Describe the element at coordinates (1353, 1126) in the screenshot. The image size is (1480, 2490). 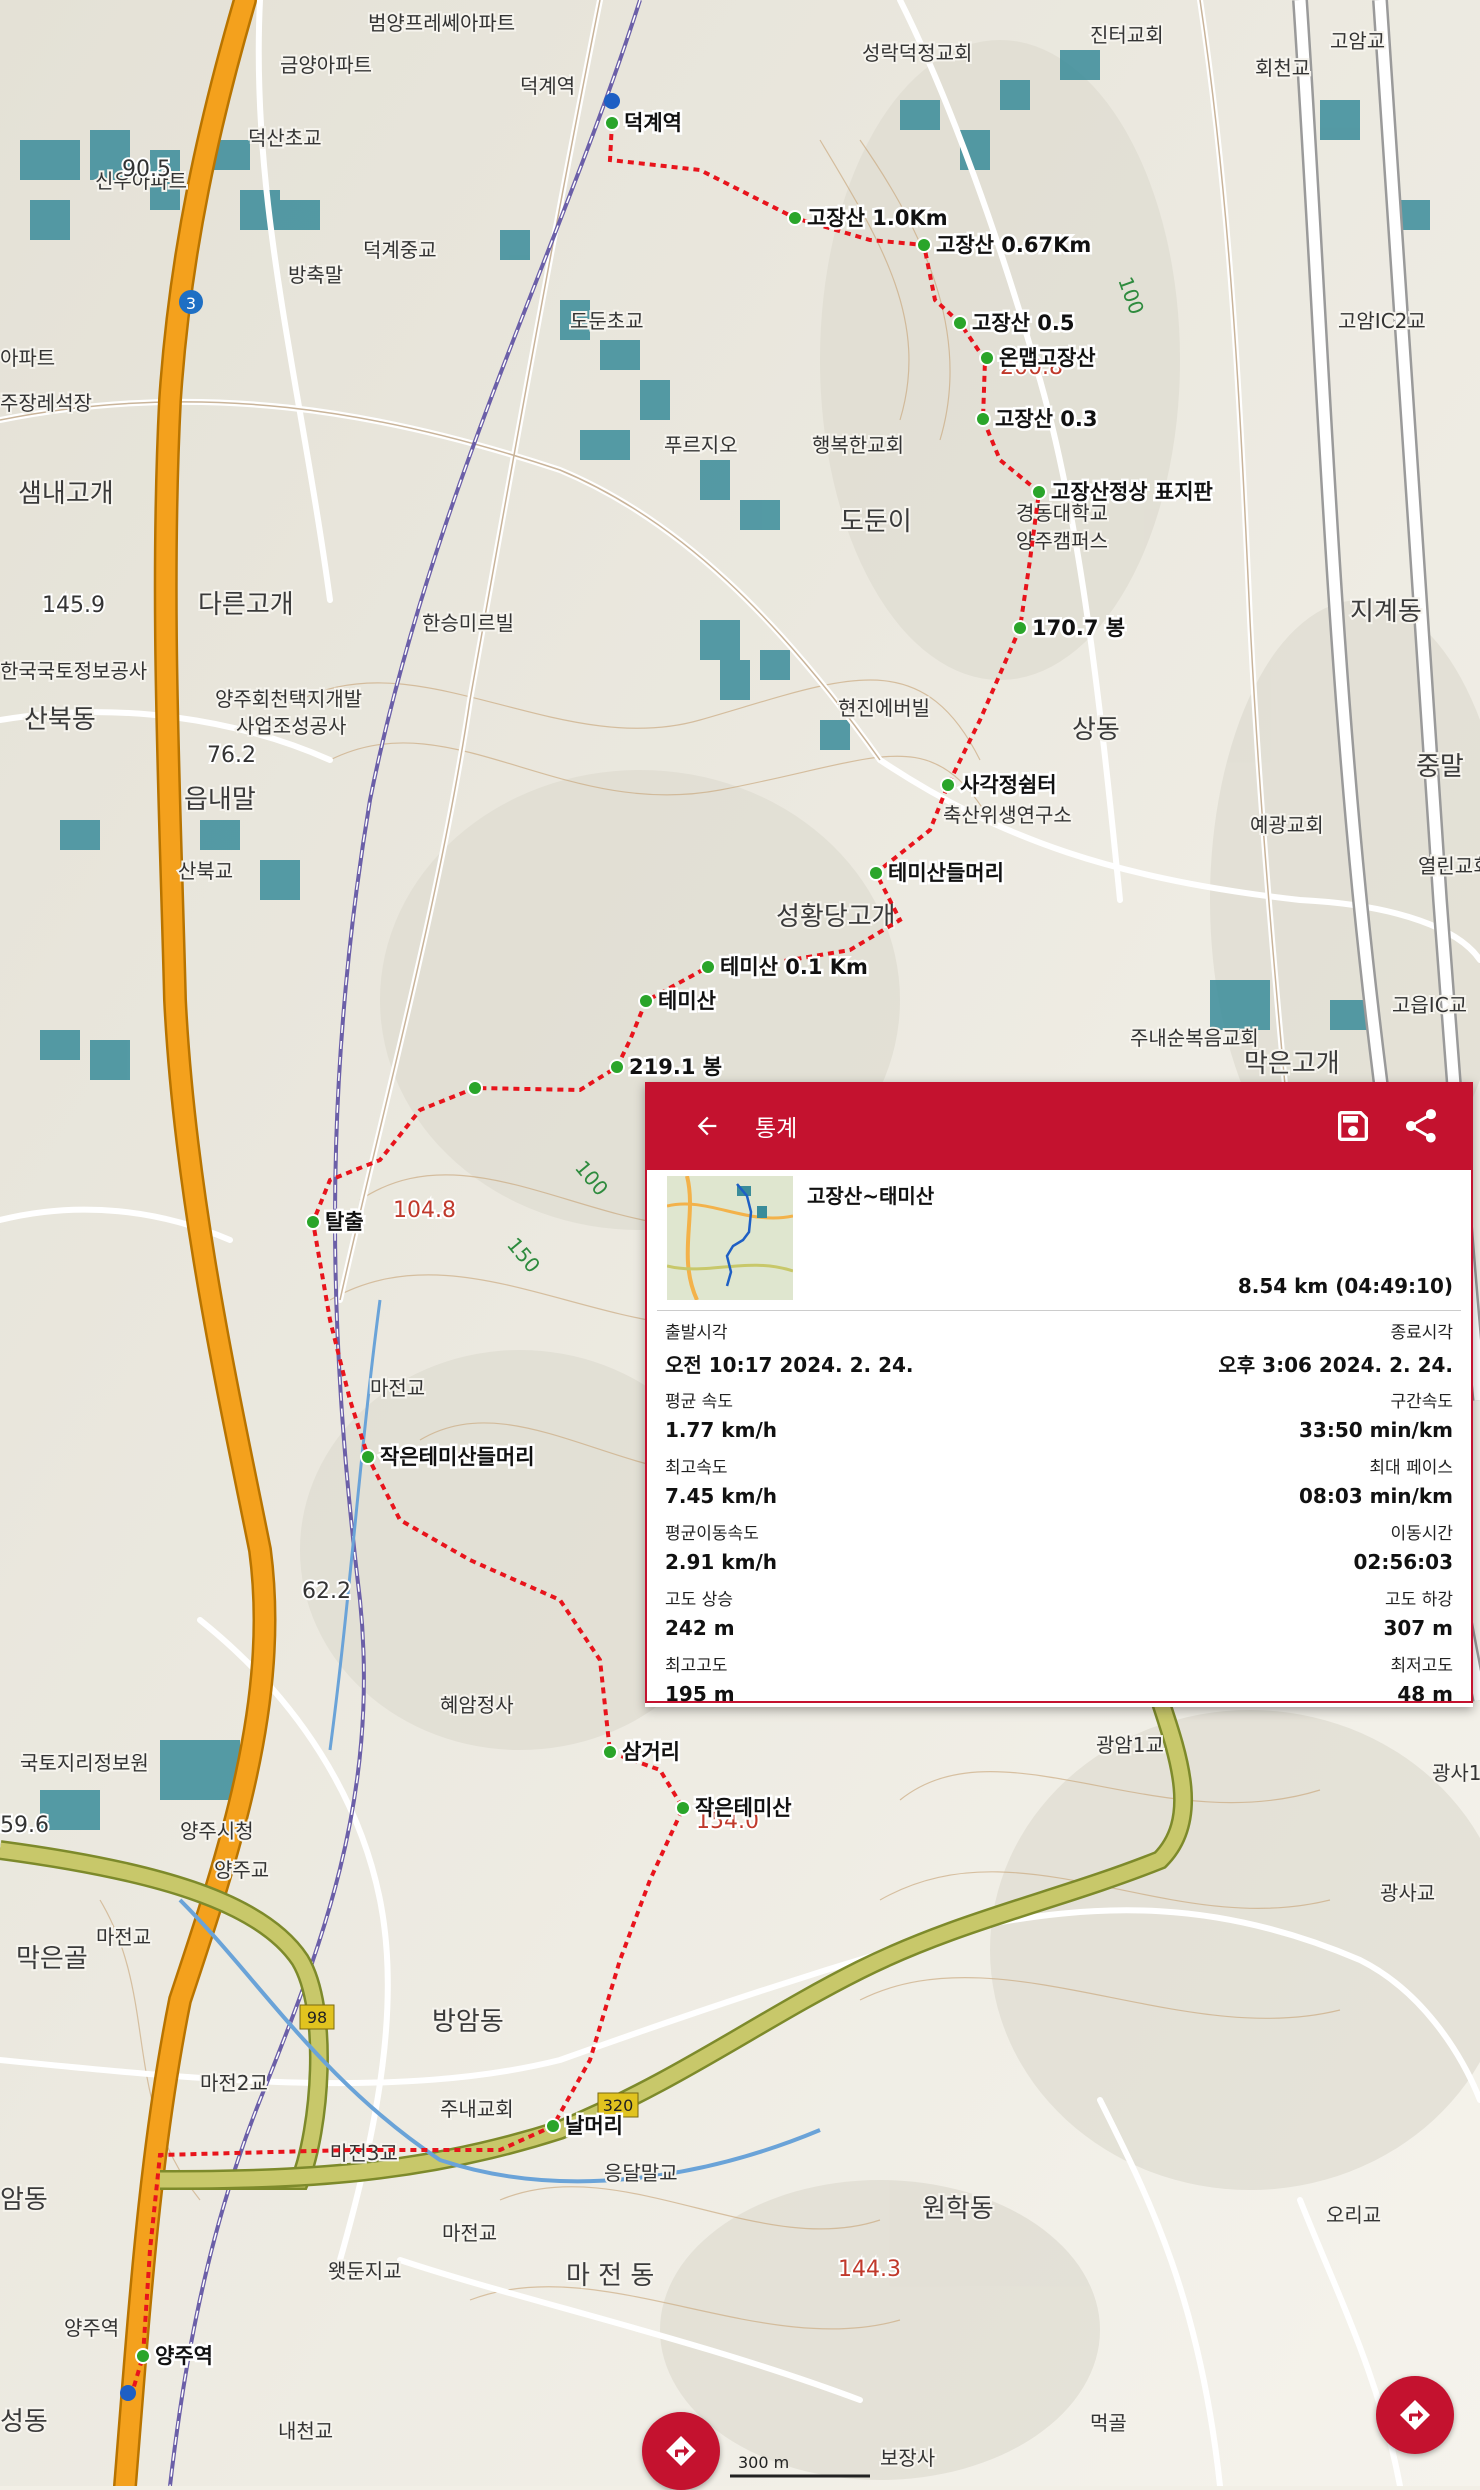
I see `save-button` at that location.